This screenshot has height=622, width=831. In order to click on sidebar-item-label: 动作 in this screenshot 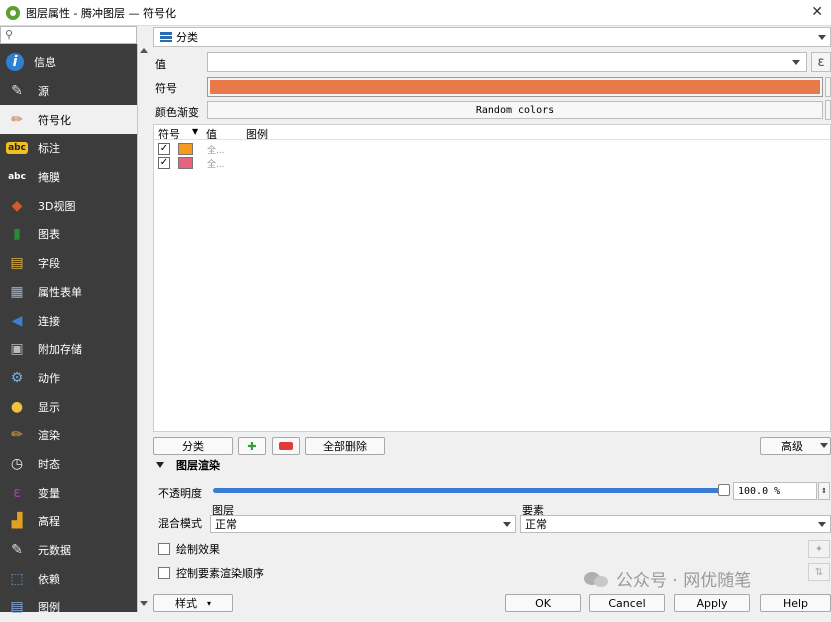, I will do `click(49, 378)`.